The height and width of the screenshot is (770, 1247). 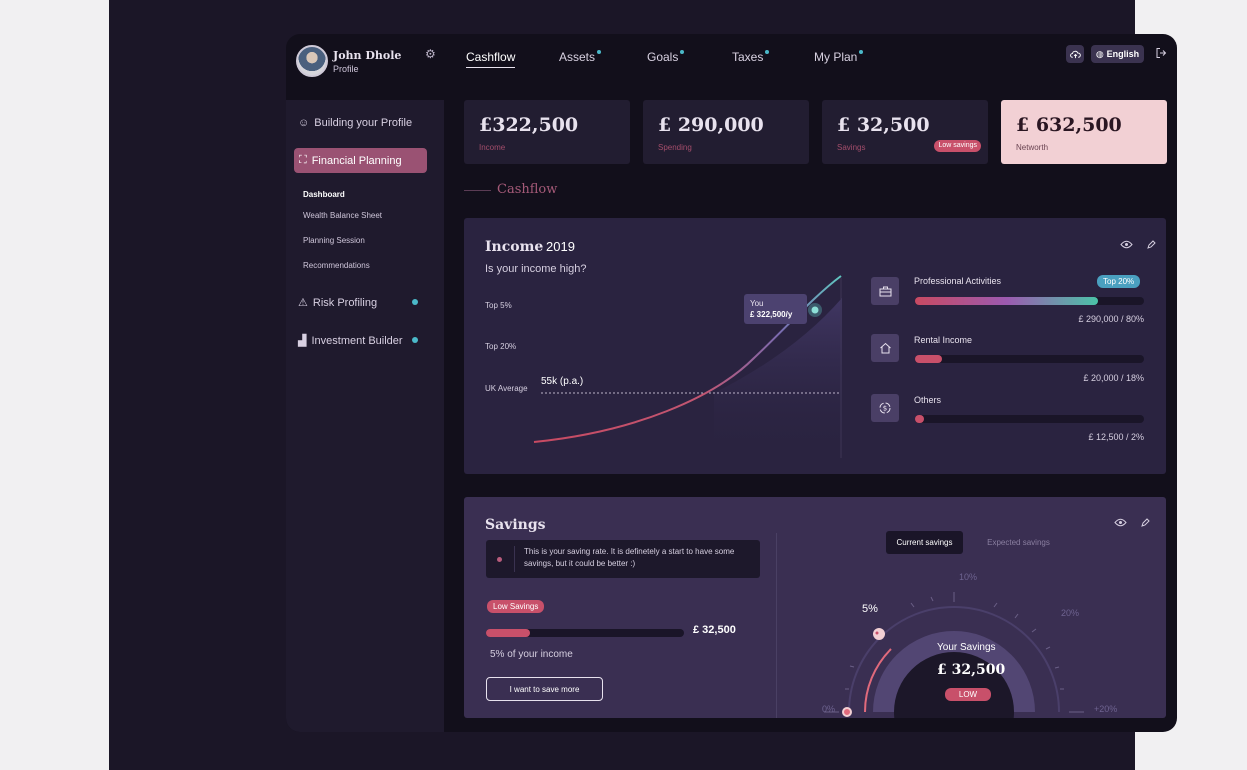 I want to click on savings-value: £ 32,500, so click(x=883, y=125).